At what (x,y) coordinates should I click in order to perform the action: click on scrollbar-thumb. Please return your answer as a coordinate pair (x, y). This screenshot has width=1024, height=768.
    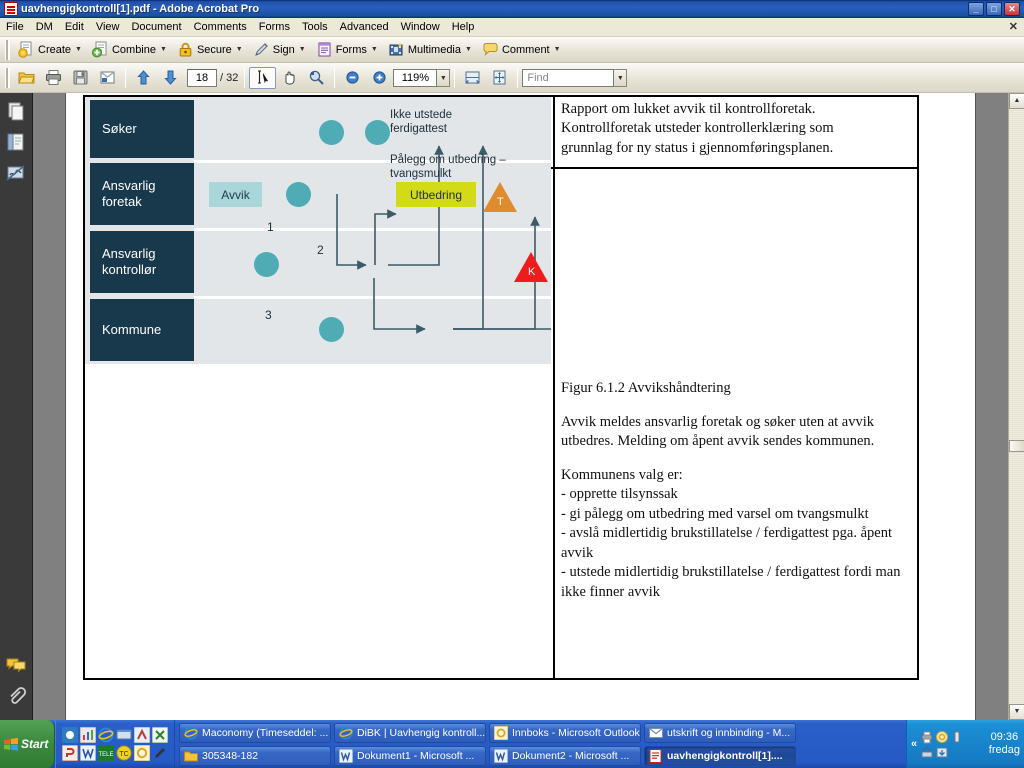
    Looking at the image, I should click on (1016, 446).